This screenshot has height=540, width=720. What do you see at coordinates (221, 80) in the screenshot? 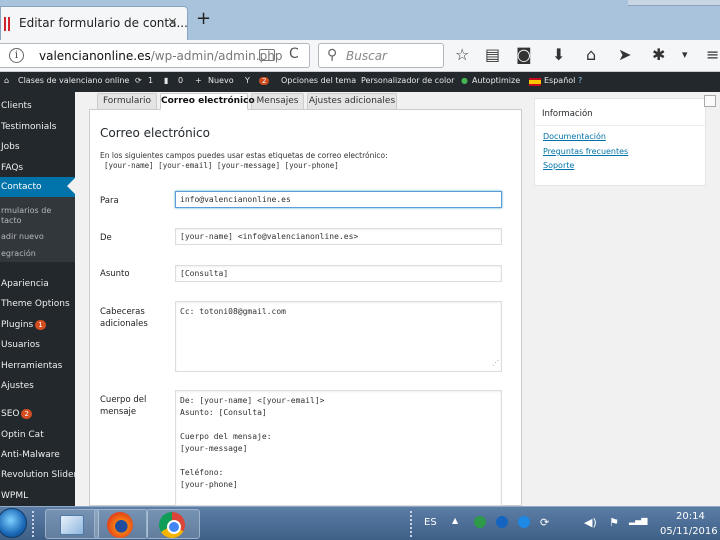
I see `admin-bar-new: Nuevo` at bounding box center [221, 80].